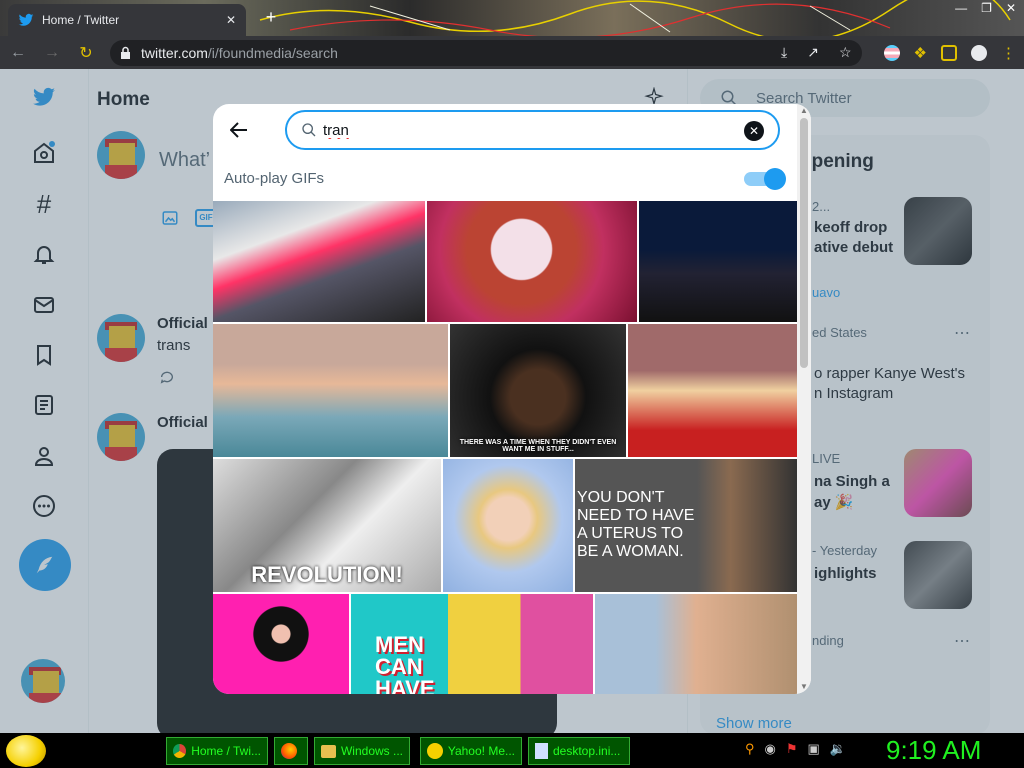 This screenshot has width=1024, height=768. I want to click on twitter-bird-icon, so click(26, 19).